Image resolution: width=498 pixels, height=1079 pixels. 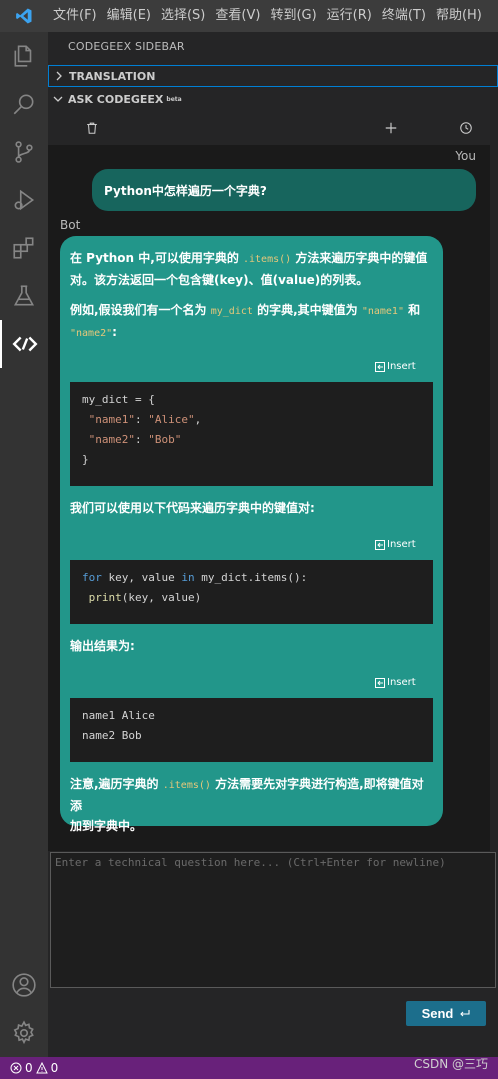 I want to click on bot-paragraph-4: 输出结果为:, so click(x=102, y=646).